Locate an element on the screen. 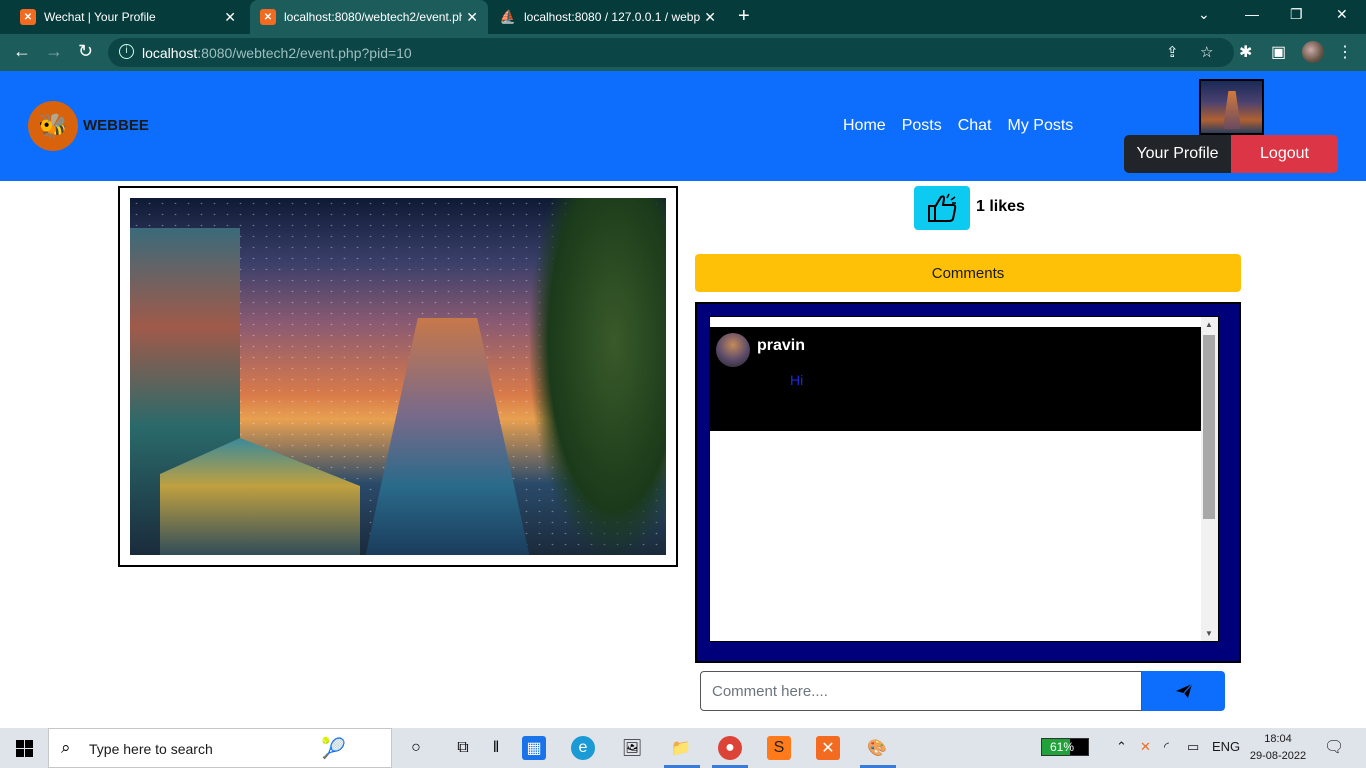 The width and height of the screenshot is (1366, 768). thumbs-up-icon is located at coordinates (942, 207).